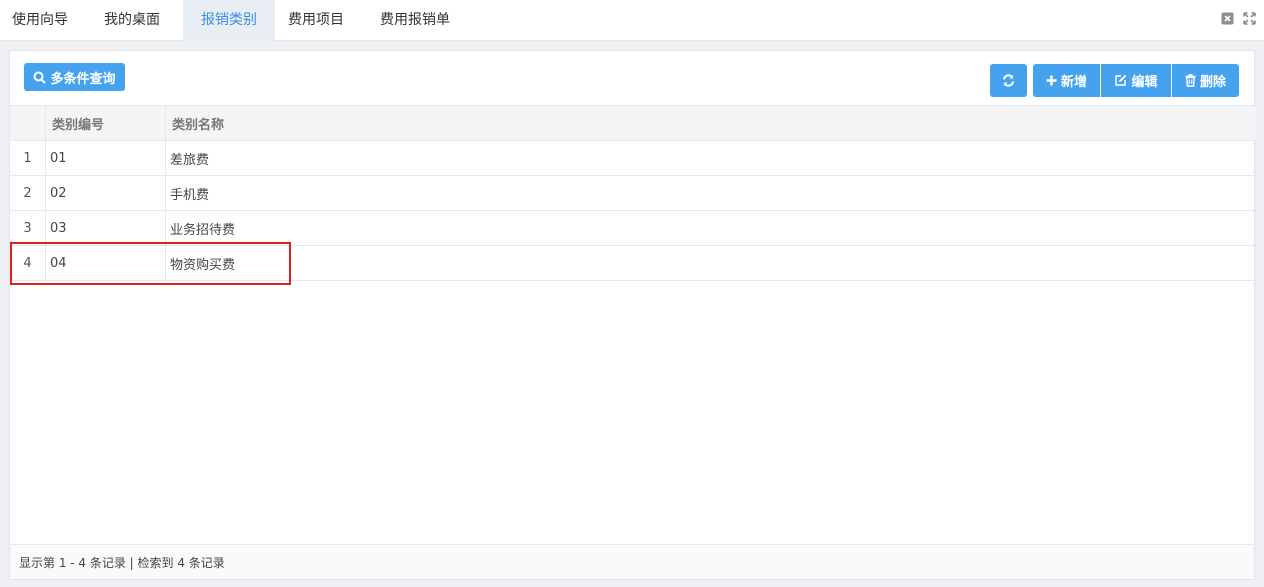 The width and height of the screenshot is (1264, 587). What do you see at coordinates (633, 263) in the screenshot?
I see `table-row: 4 04 物资购买费` at bounding box center [633, 263].